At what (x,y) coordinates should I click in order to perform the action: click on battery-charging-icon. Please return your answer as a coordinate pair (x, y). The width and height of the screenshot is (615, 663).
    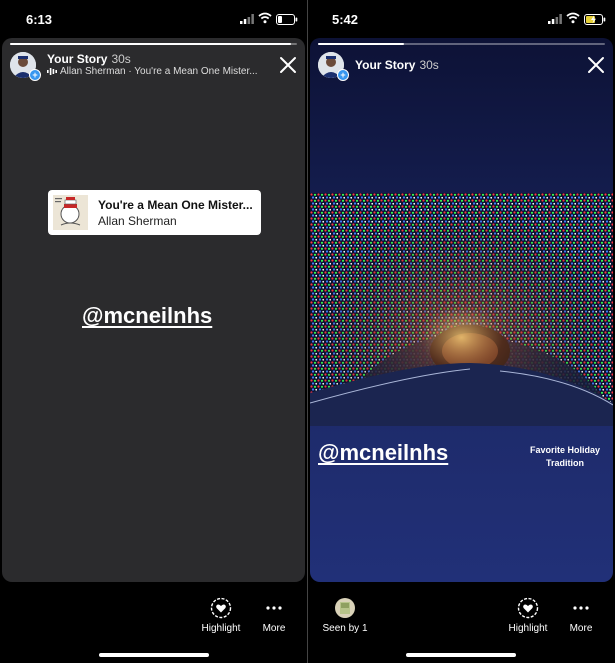
    Looking at the image, I should click on (595, 19).